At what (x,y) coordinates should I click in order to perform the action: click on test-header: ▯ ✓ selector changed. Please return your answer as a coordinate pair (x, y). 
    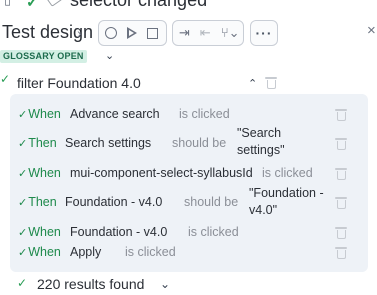
    Looking at the image, I should click on (188, 5).